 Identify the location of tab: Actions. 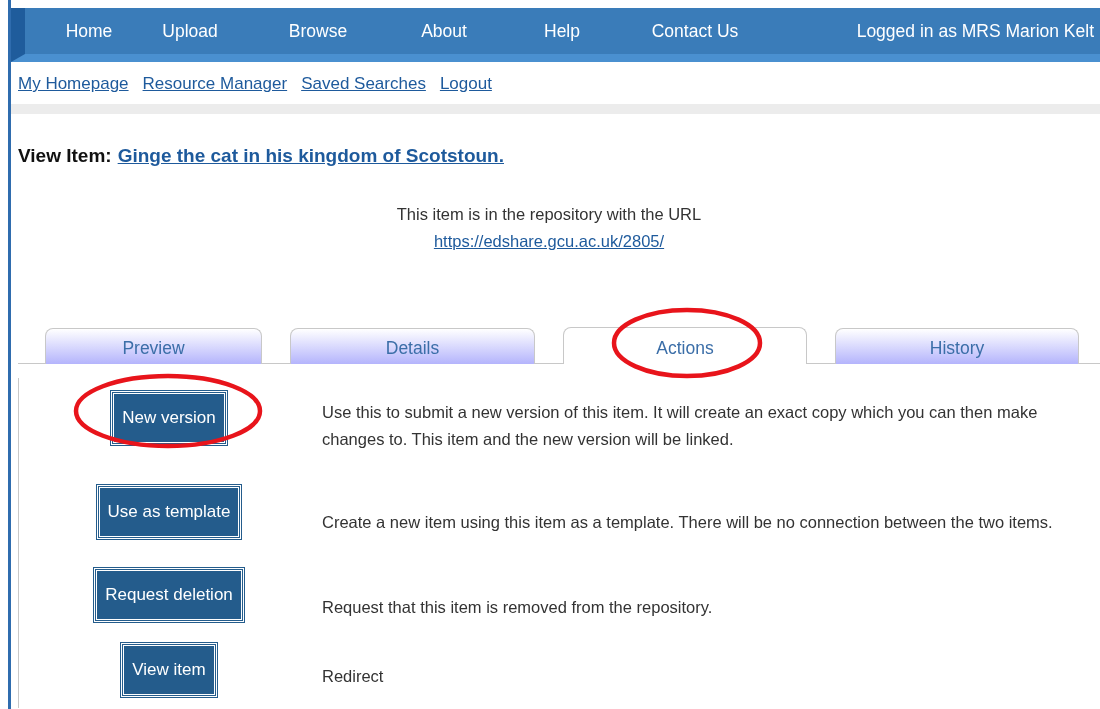
(685, 345).